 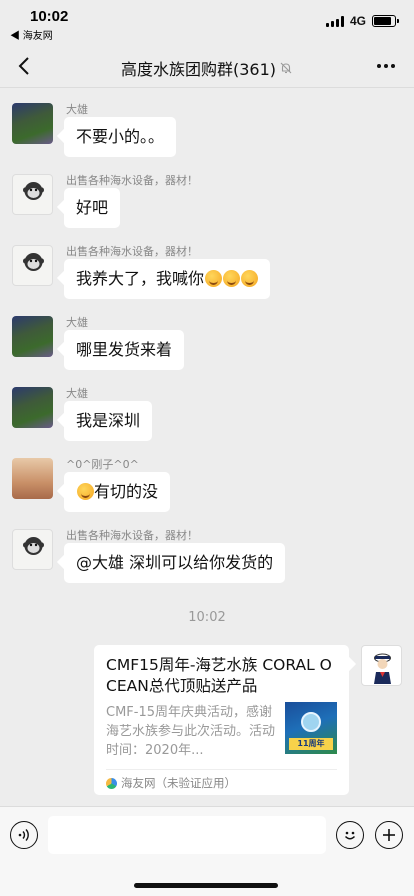 I want to click on message-text: 不要小的。。, so click(x=120, y=136).